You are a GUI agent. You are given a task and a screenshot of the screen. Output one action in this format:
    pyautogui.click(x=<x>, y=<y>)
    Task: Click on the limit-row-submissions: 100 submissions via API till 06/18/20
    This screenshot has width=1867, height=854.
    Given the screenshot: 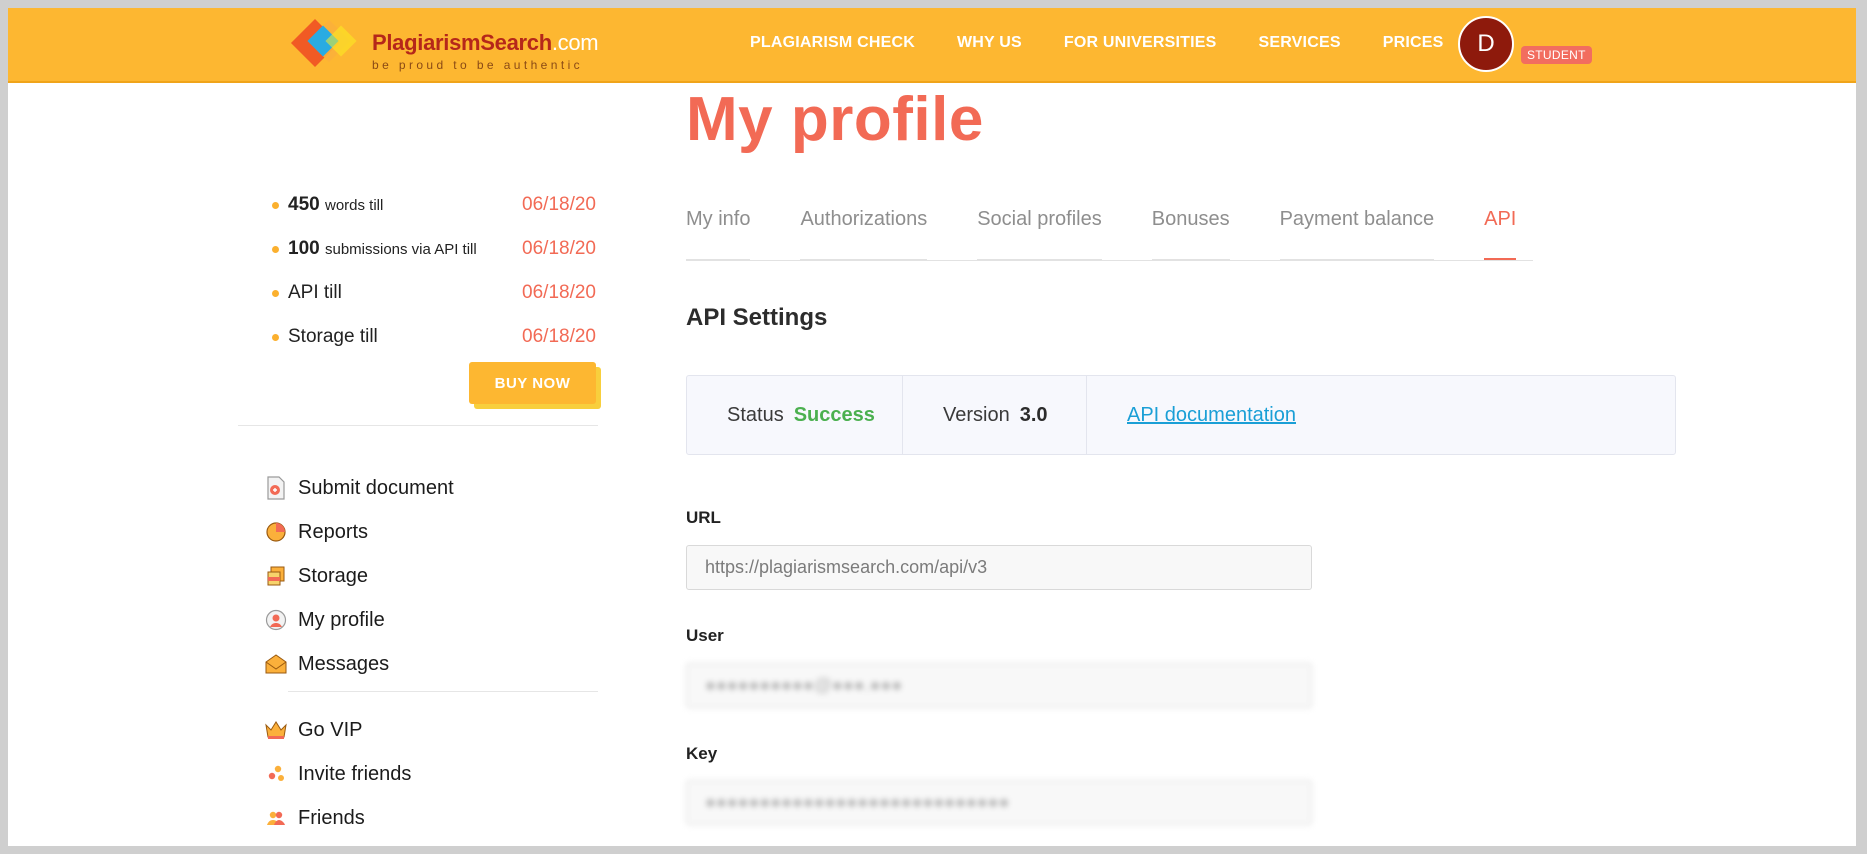 What is the action you would take?
    pyautogui.click(x=434, y=249)
    